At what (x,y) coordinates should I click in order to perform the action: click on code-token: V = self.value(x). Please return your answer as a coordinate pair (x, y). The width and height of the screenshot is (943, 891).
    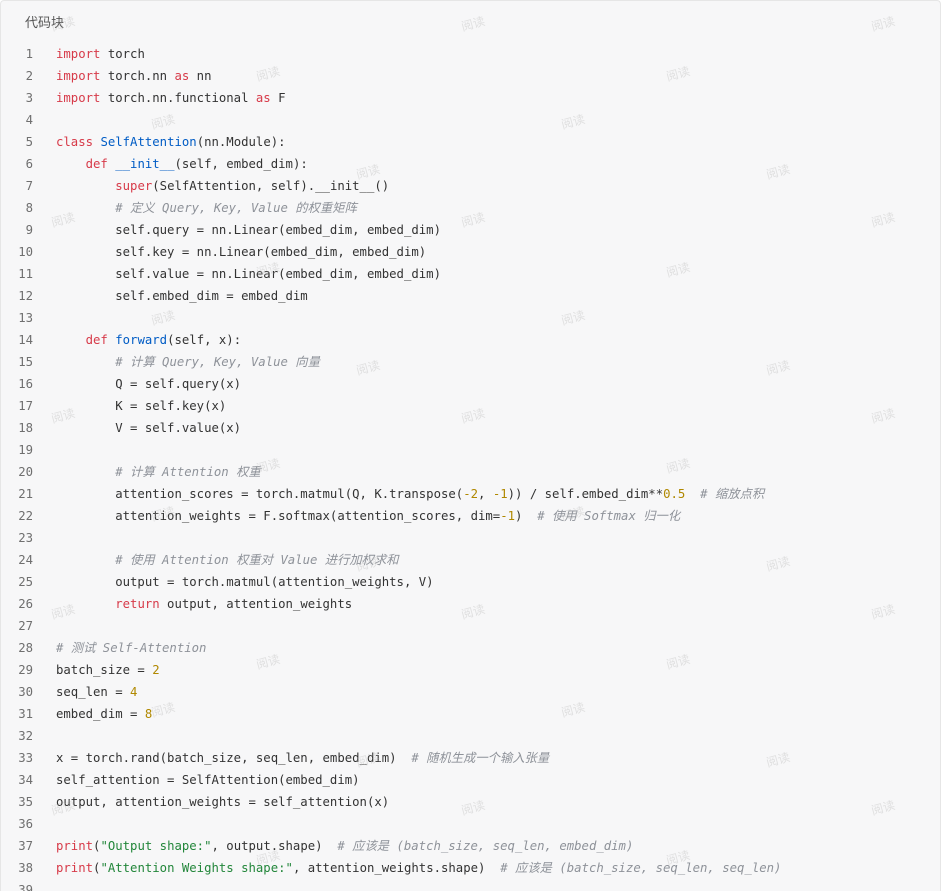
    Looking at the image, I should click on (149, 428).